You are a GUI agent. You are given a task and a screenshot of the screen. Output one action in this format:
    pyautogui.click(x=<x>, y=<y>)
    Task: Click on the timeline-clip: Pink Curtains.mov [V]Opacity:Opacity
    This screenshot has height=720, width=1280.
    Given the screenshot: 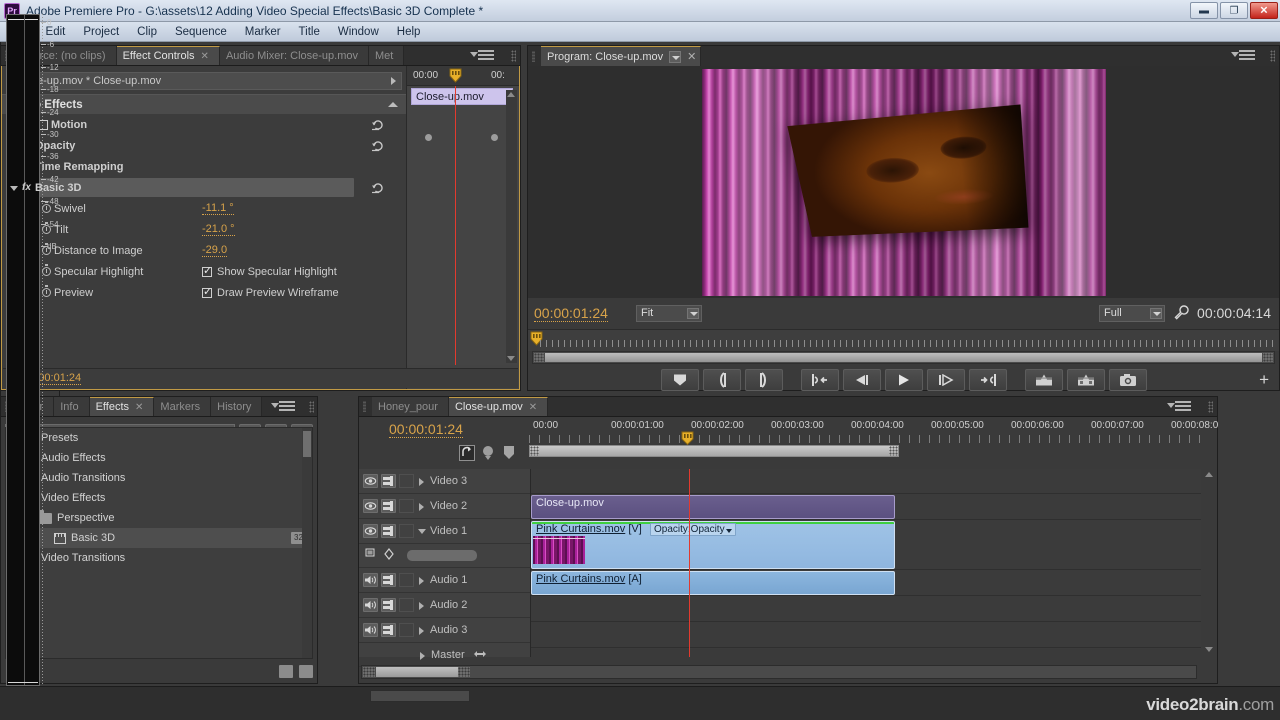 What is the action you would take?
    pyautogui.click(x=713, y=545)
    